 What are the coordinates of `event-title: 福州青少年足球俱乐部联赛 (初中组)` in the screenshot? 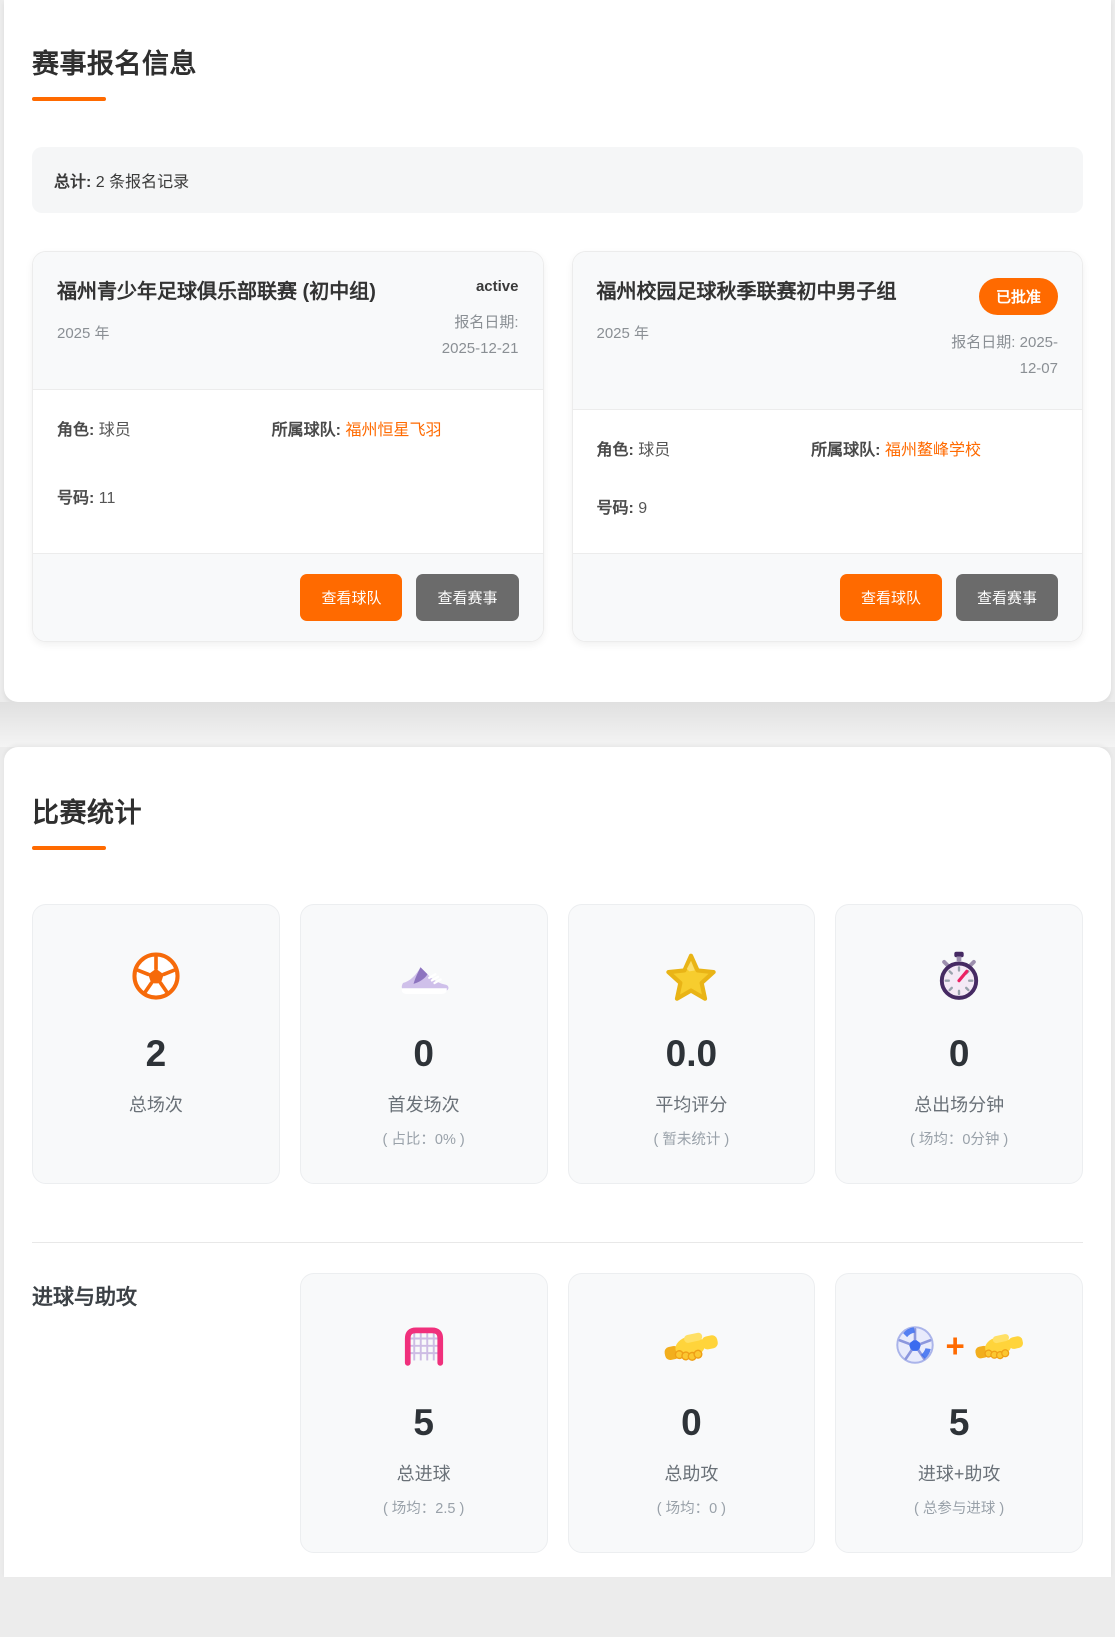 It's located at (216, 292).